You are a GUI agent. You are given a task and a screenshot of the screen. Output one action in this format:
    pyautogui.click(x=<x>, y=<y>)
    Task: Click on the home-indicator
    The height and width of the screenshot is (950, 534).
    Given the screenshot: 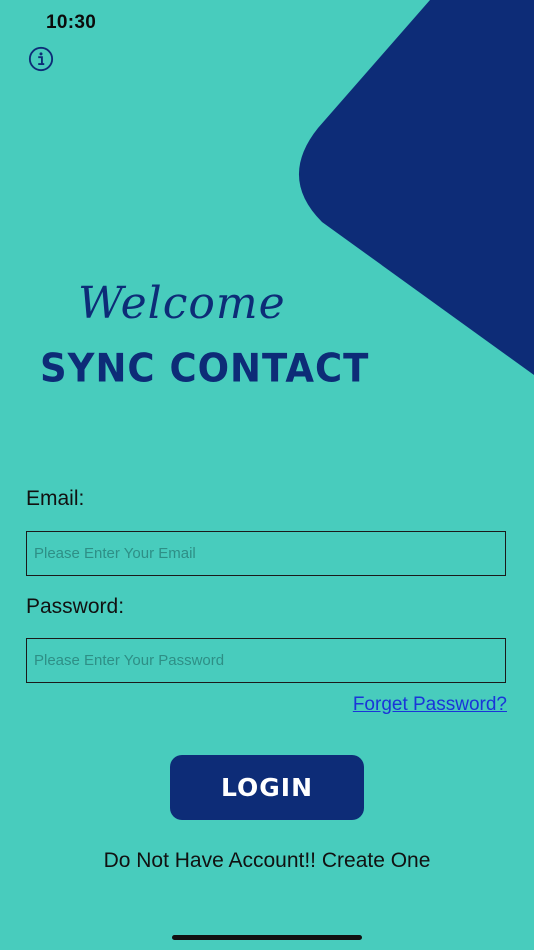 What is the action you would take?
    pyautogui.click(x=267, y=937)
    